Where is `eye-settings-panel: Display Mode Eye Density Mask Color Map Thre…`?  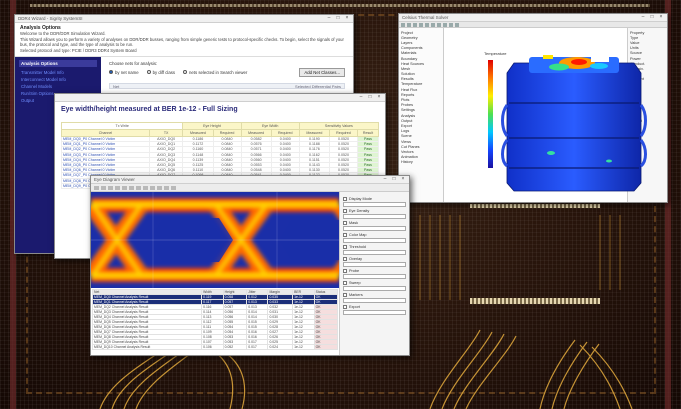
eye-settings-panel: Display Mode Eye Density Mask Color Map Thre… is located at coordinates (374, 273).